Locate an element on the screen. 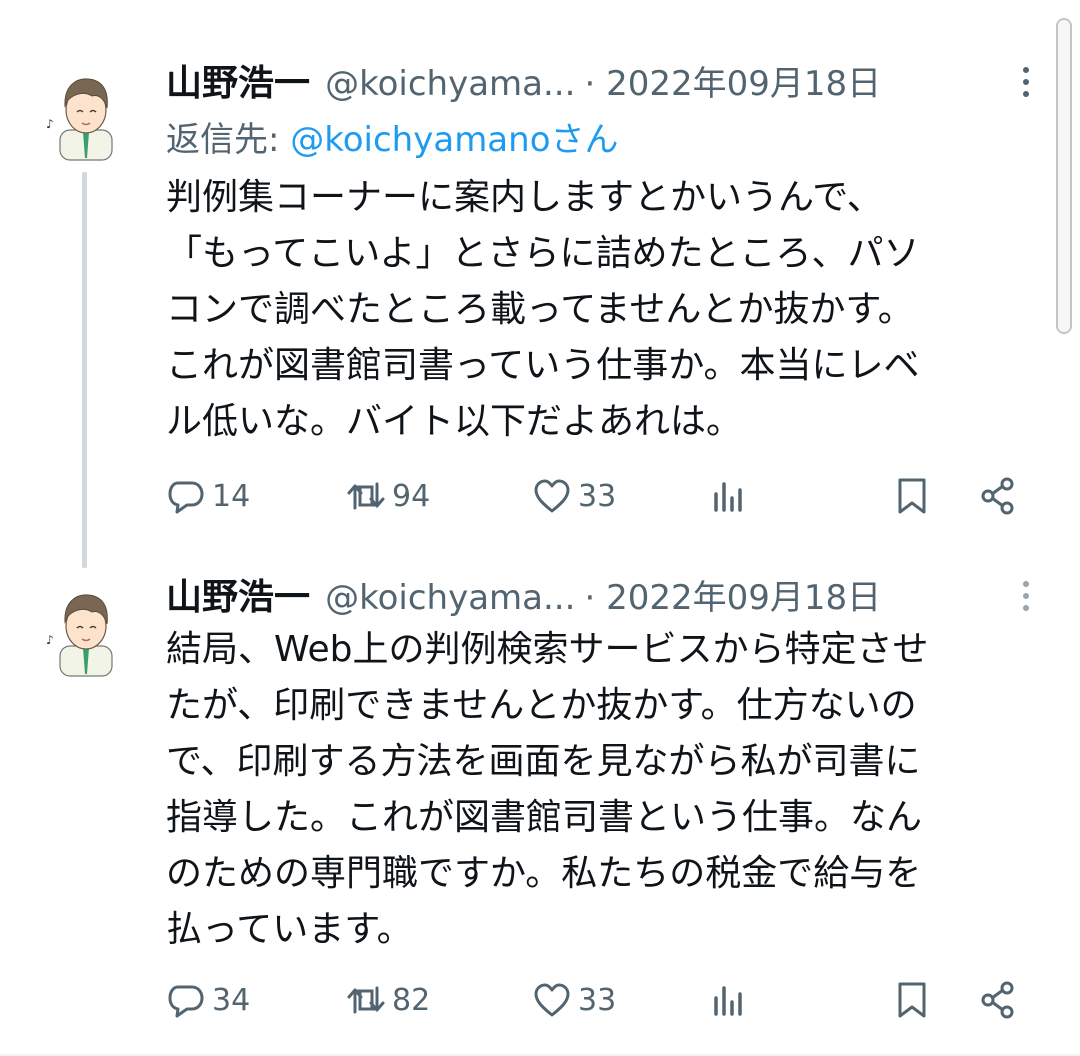 This screenshot has height=1056, width=1080. reply-to-mention: @koichyamanoさん is located at coordinates (454, 140).